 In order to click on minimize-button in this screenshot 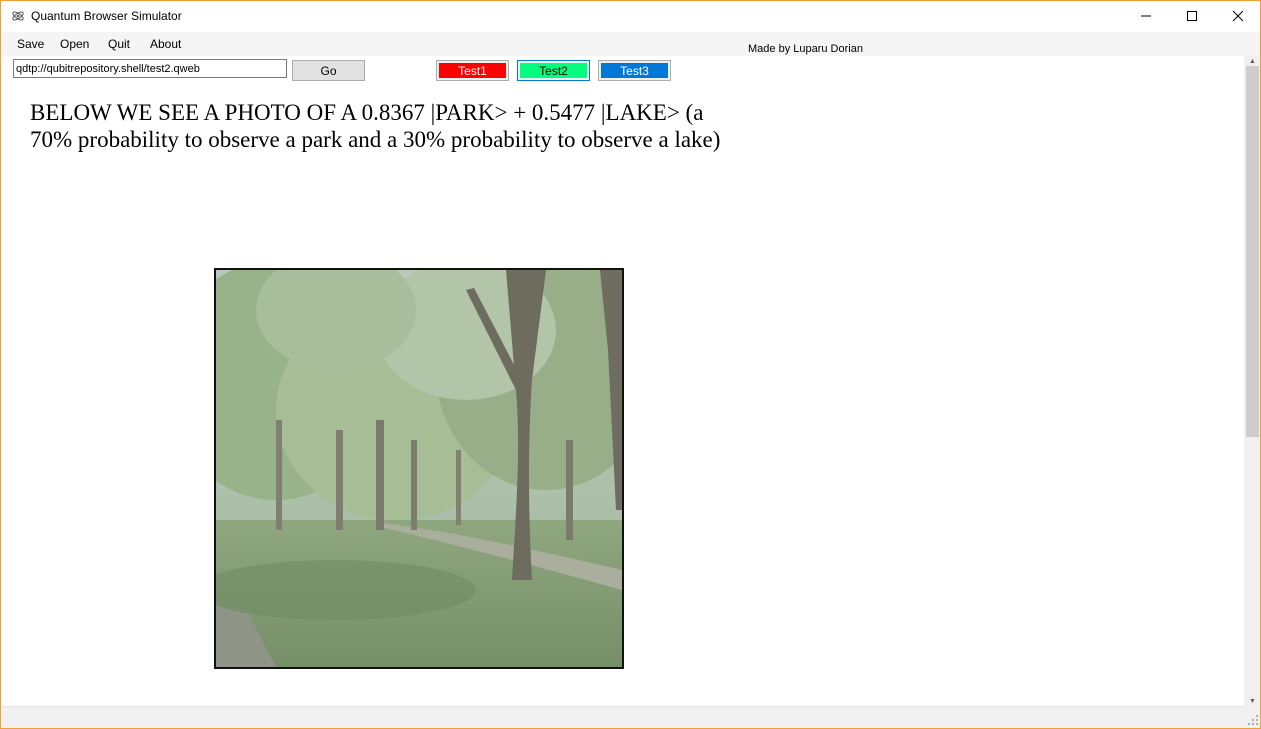, I will do `click(1146, 16)`.